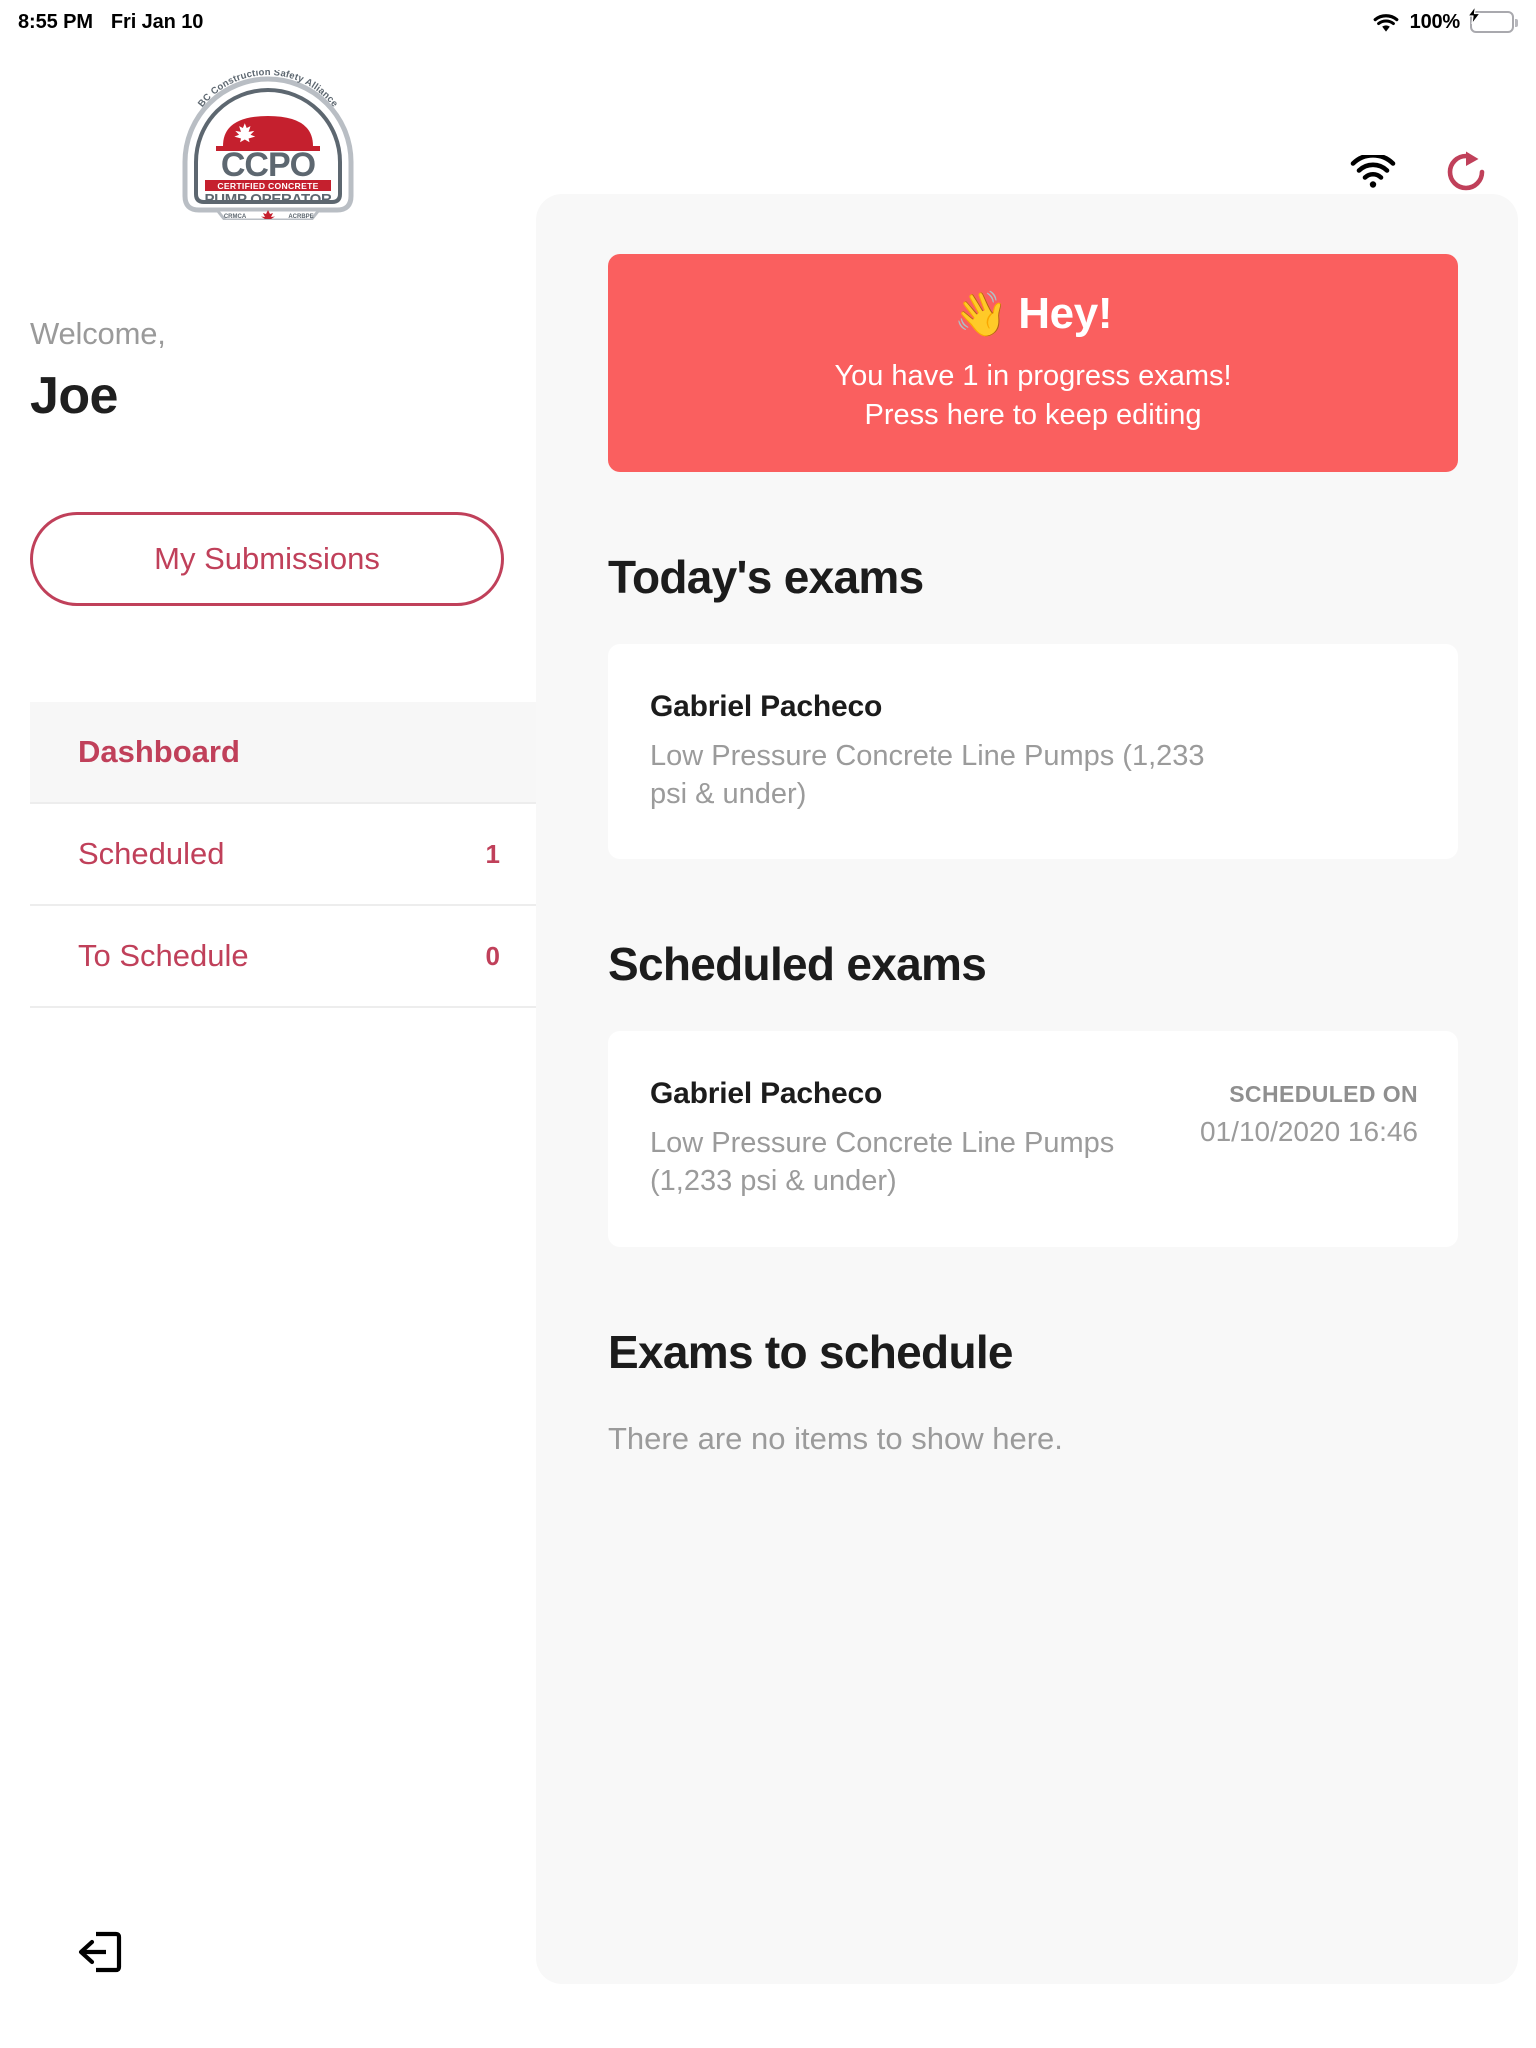  I want to click on sidebar-item-scheduled: Scheduled 1, so click(283, 855).